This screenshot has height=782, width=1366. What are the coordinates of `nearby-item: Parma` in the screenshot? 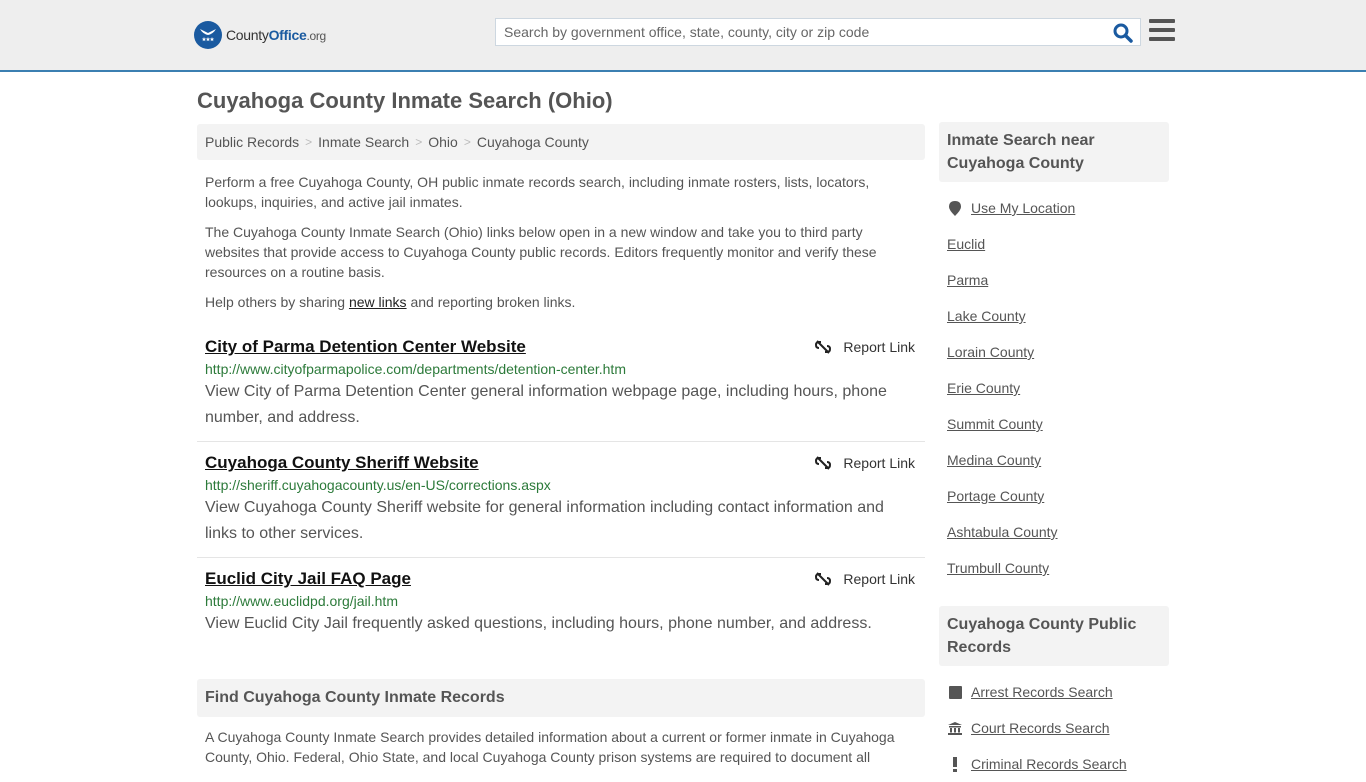 It's located at (1054, 280).